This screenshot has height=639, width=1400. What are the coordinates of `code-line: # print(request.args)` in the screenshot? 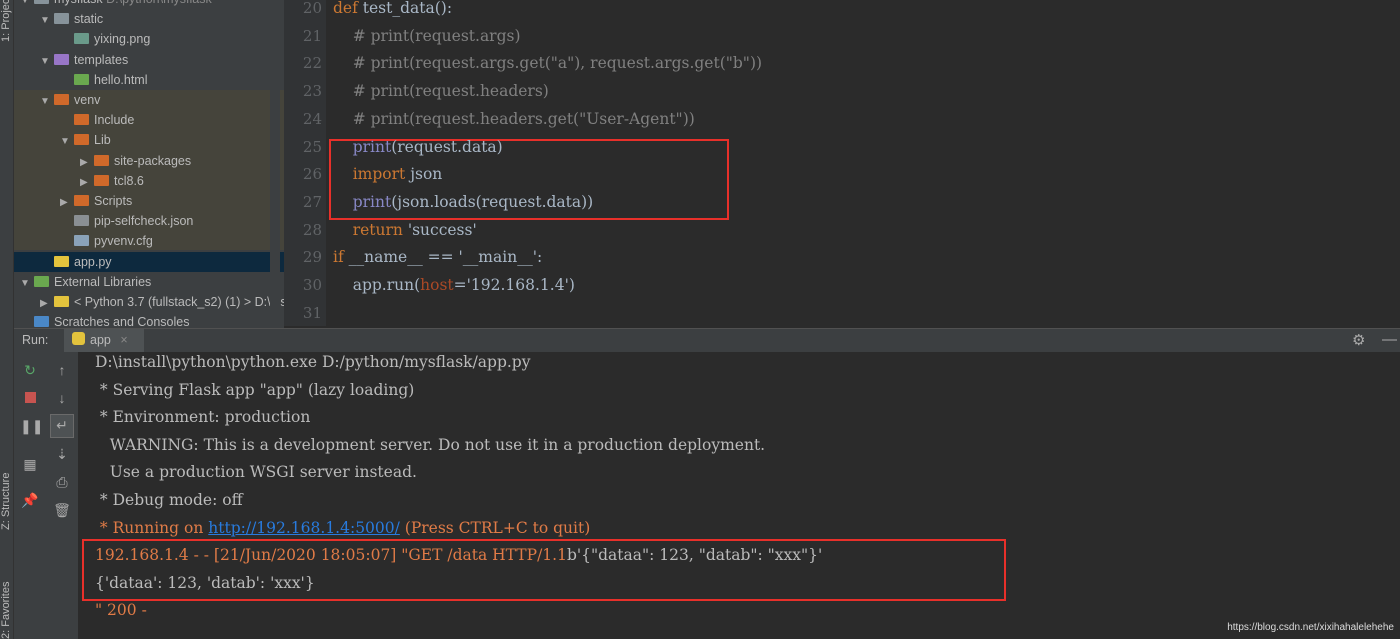 It's located at (427, 36).